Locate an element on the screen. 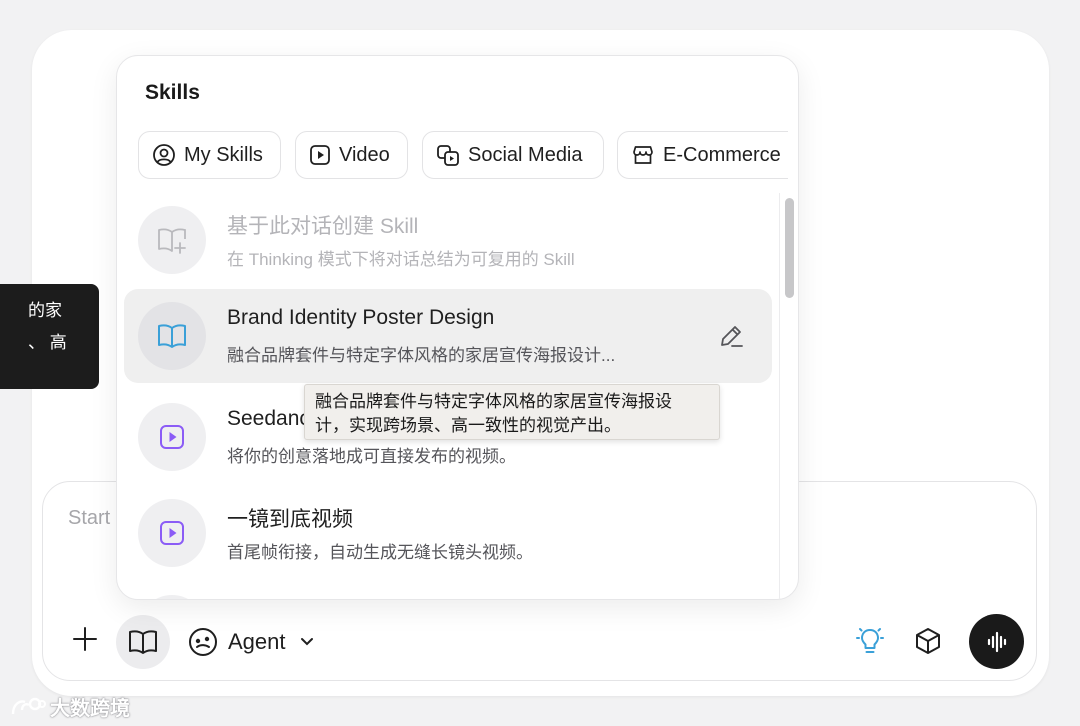 The height and width of the screenshot is (726, 1080). cube-button is located at coordinates (928, 641).